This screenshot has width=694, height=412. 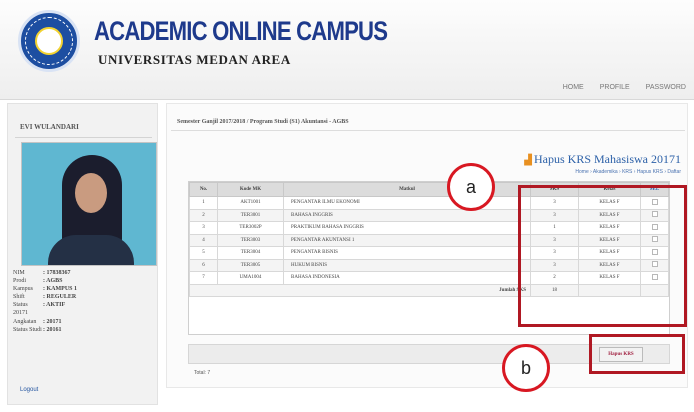 What do you see at coordinates (45, 289) in the screenshot?
I see `info-row: Kampus: KAMPUS 1` at bounding box center [45, 289].